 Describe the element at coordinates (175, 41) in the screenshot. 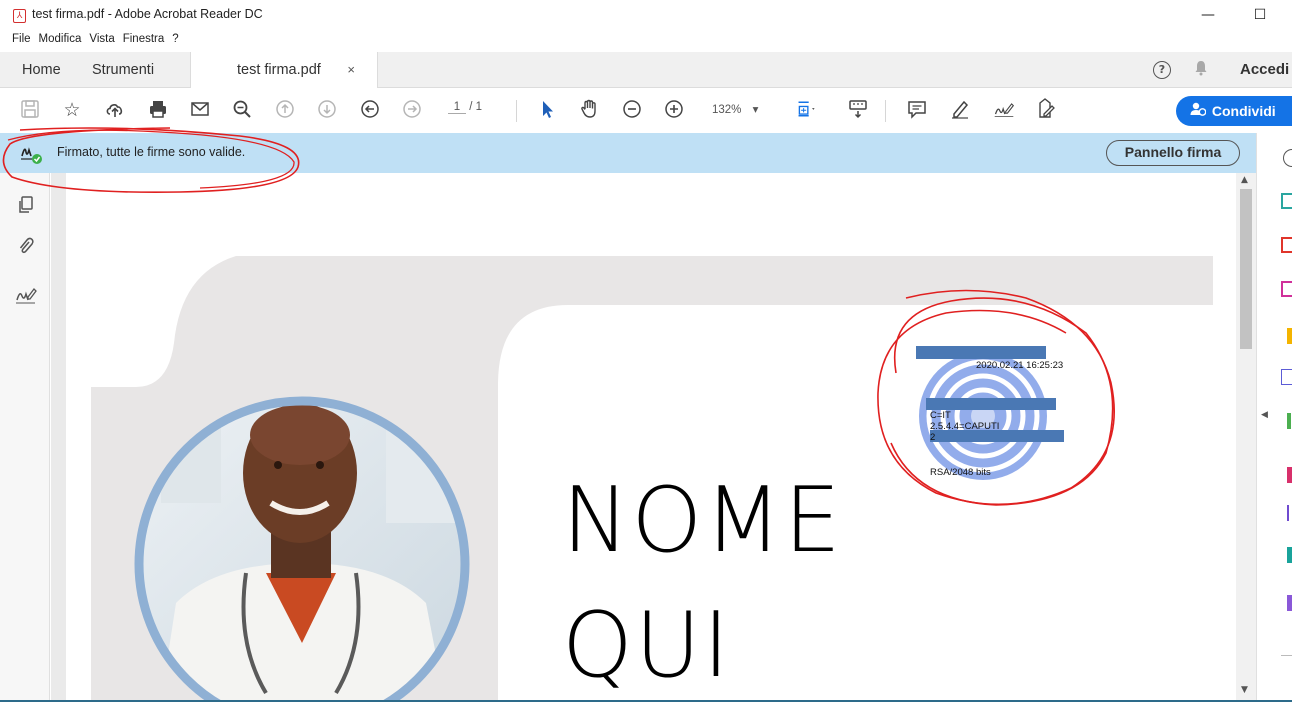

I see `menu-help: ?` at that location.